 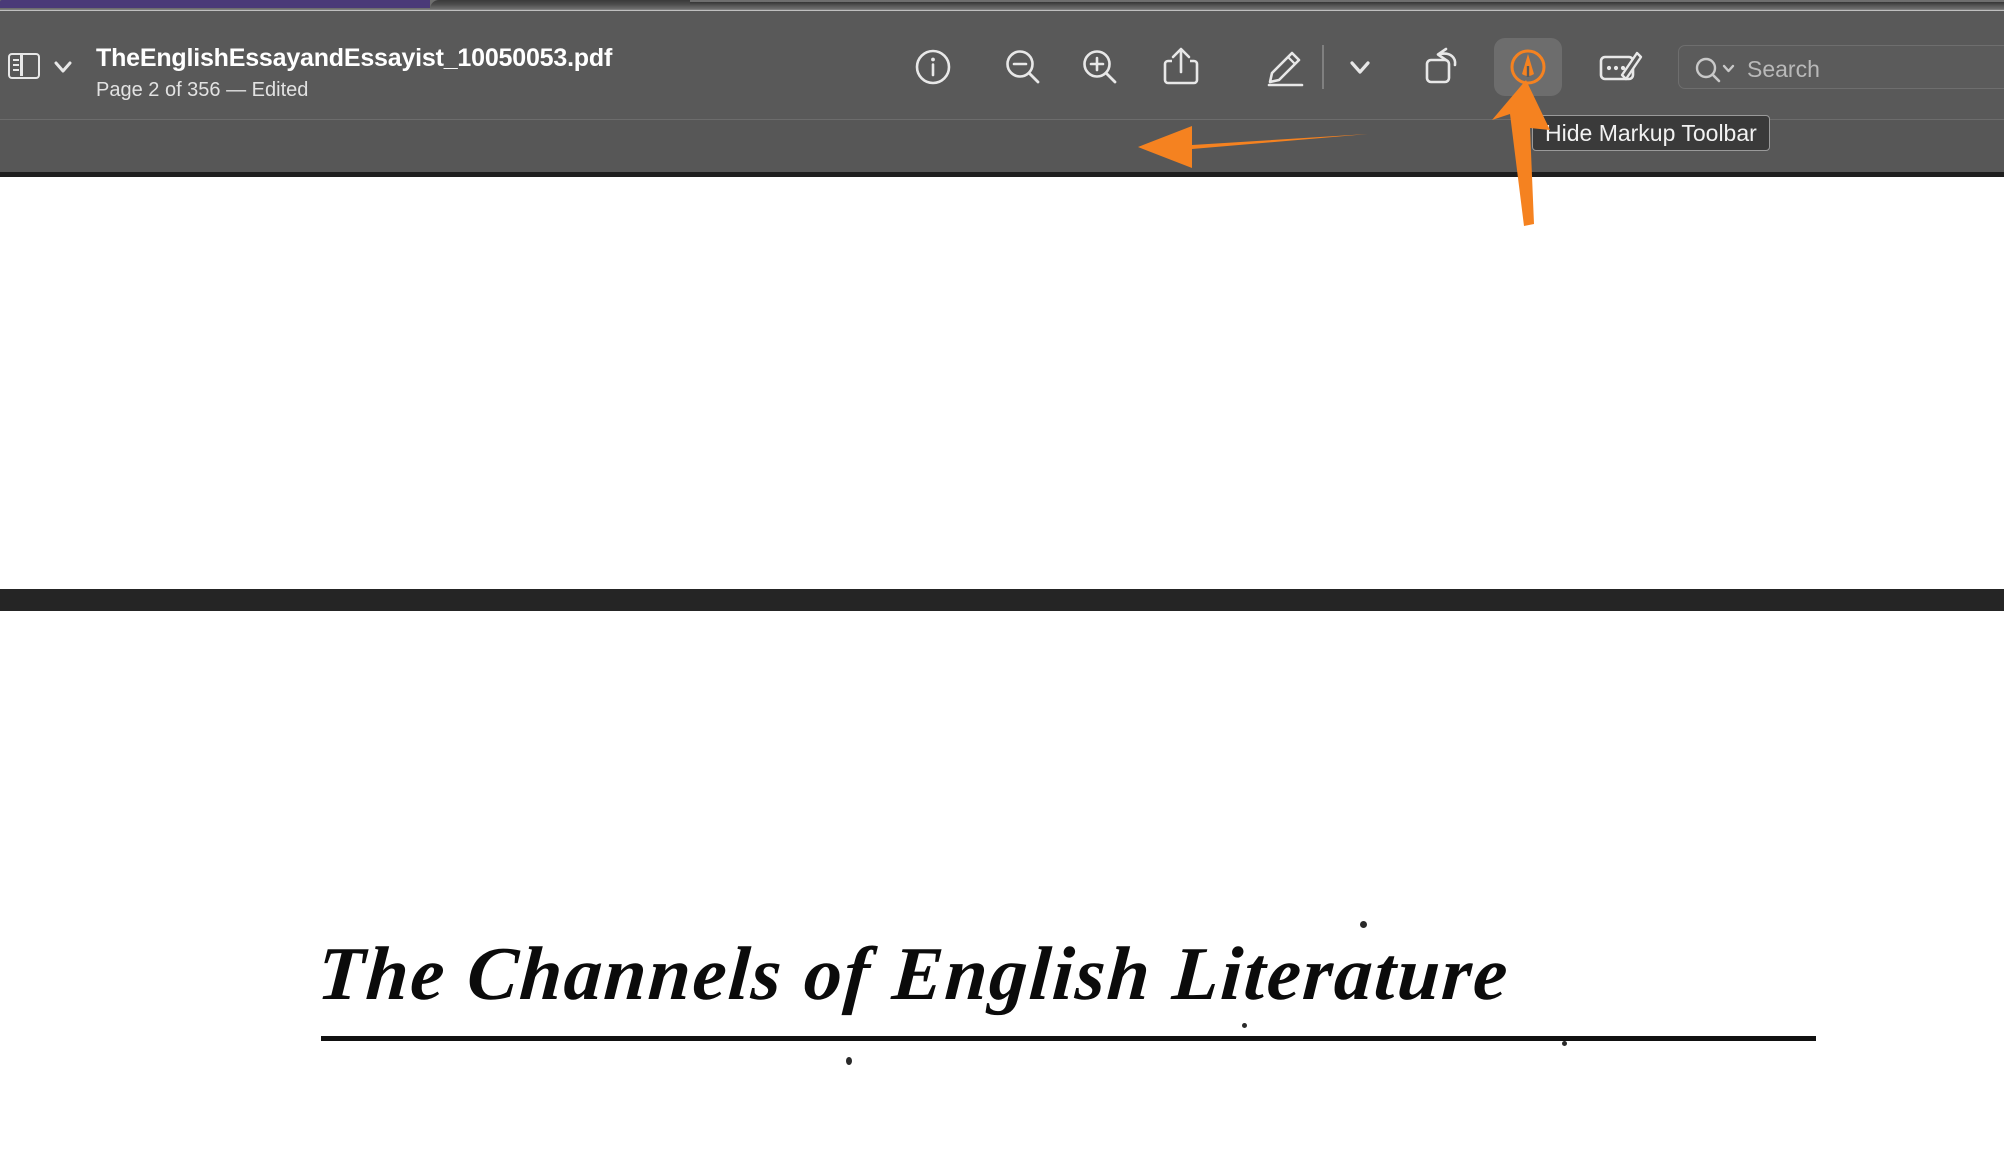 I want to click on scanned-page-heading: The Channels of English Literature, so click(x=914, y=974).